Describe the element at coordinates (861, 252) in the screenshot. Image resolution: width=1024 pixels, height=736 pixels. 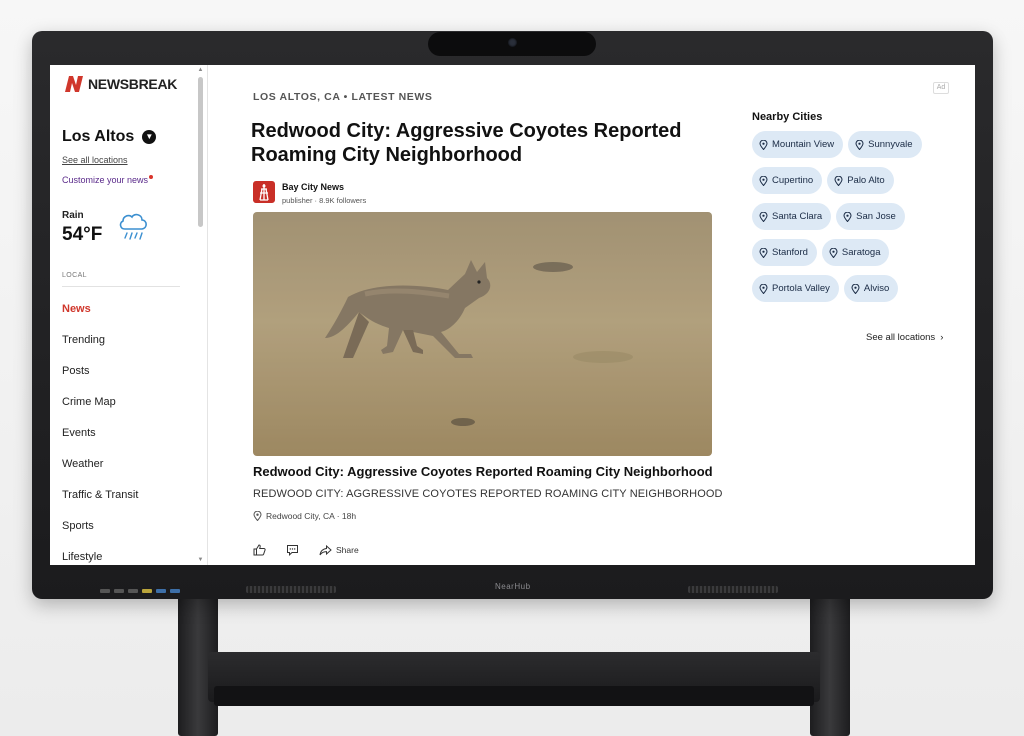
I see `city-chip-label: Saratoga` at that location.